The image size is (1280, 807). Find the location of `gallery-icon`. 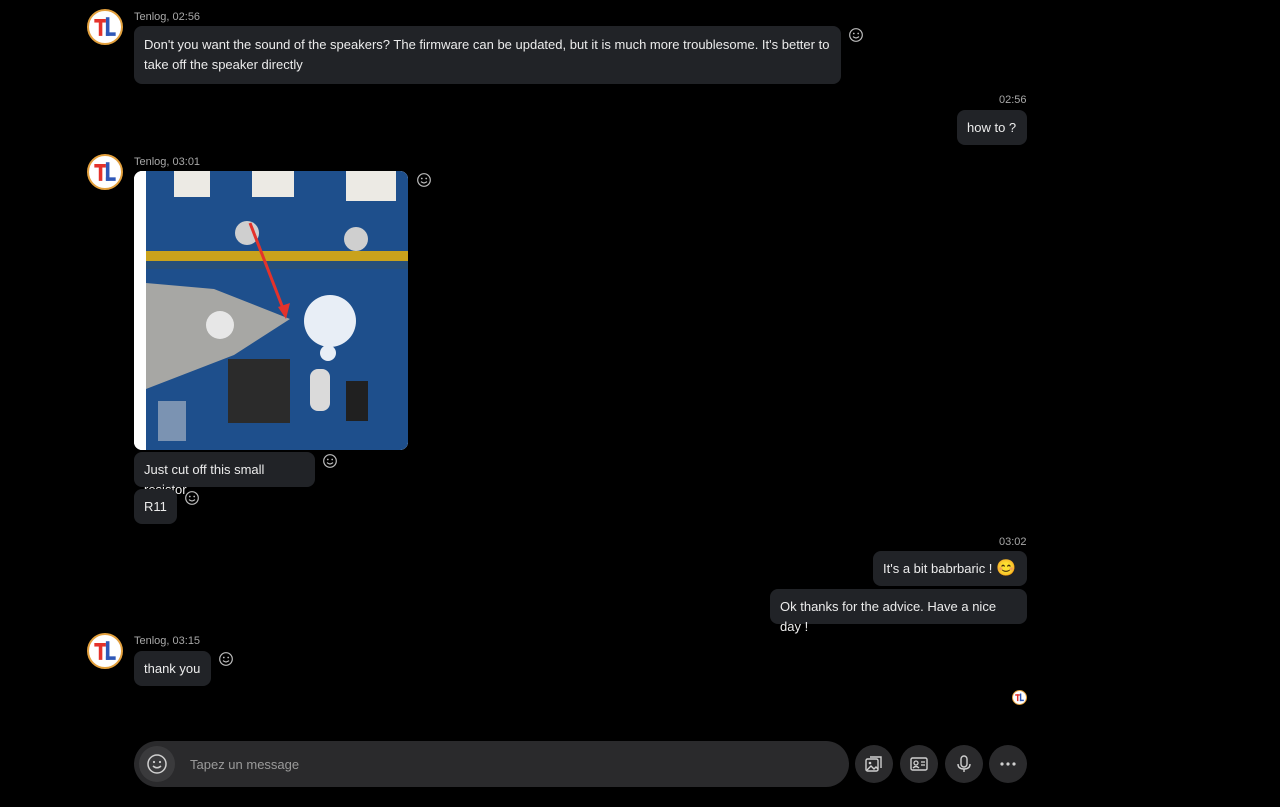

gallery-icon is located at coordinates (873, 764).